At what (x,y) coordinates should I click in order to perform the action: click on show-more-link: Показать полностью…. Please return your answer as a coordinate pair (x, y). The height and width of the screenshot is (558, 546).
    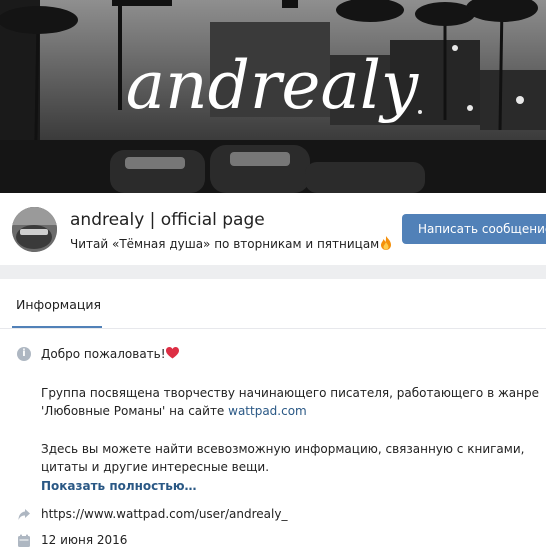
    Looking at the image, I should click on (119, 486).